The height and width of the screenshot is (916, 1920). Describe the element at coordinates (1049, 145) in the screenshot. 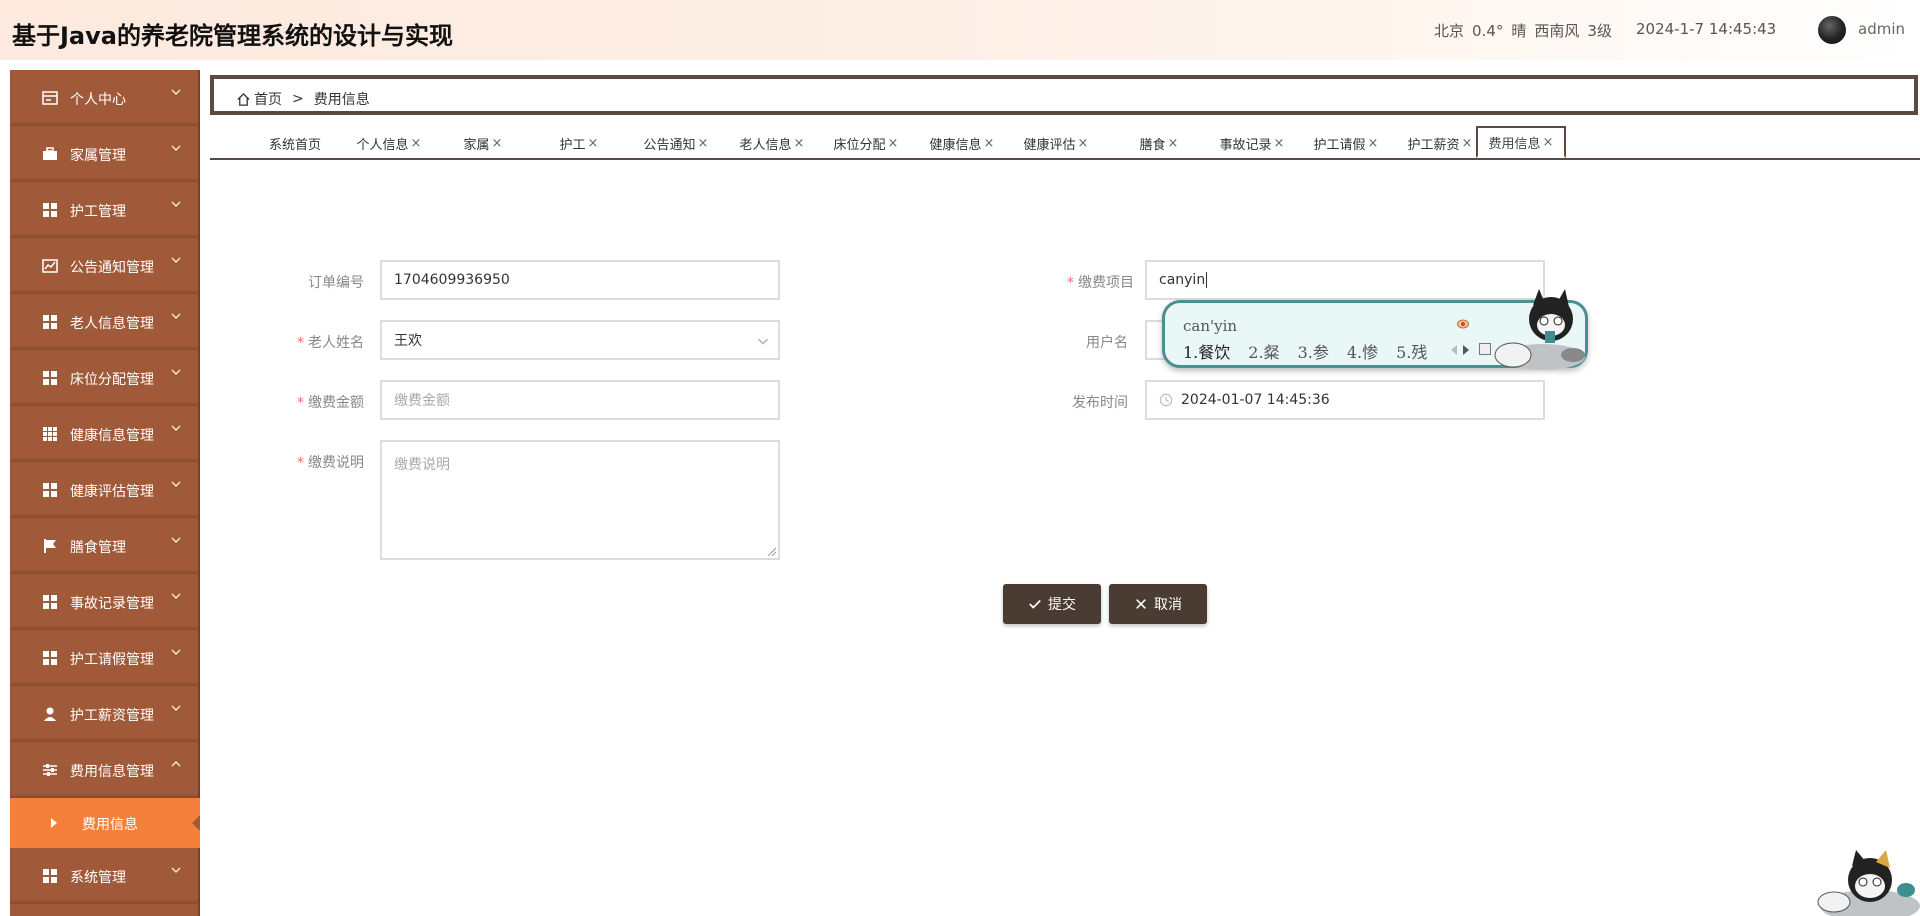

I see `tab-label: 健康评估` at that location.